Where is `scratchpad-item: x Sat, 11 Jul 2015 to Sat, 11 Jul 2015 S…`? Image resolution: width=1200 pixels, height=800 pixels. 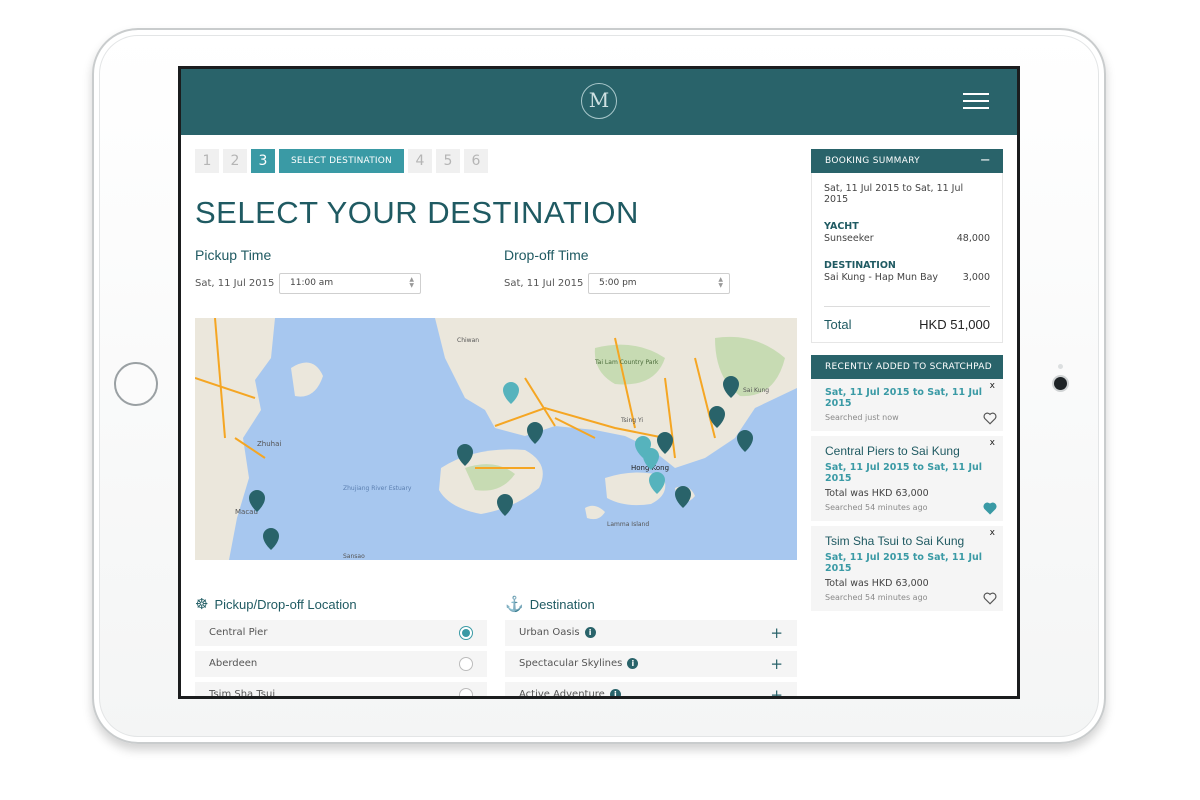
scratchpad-item: x Sat, 11 Jul 2015 to Sat, 11 Jul 2015 S… is located at coordinates (907, 407).